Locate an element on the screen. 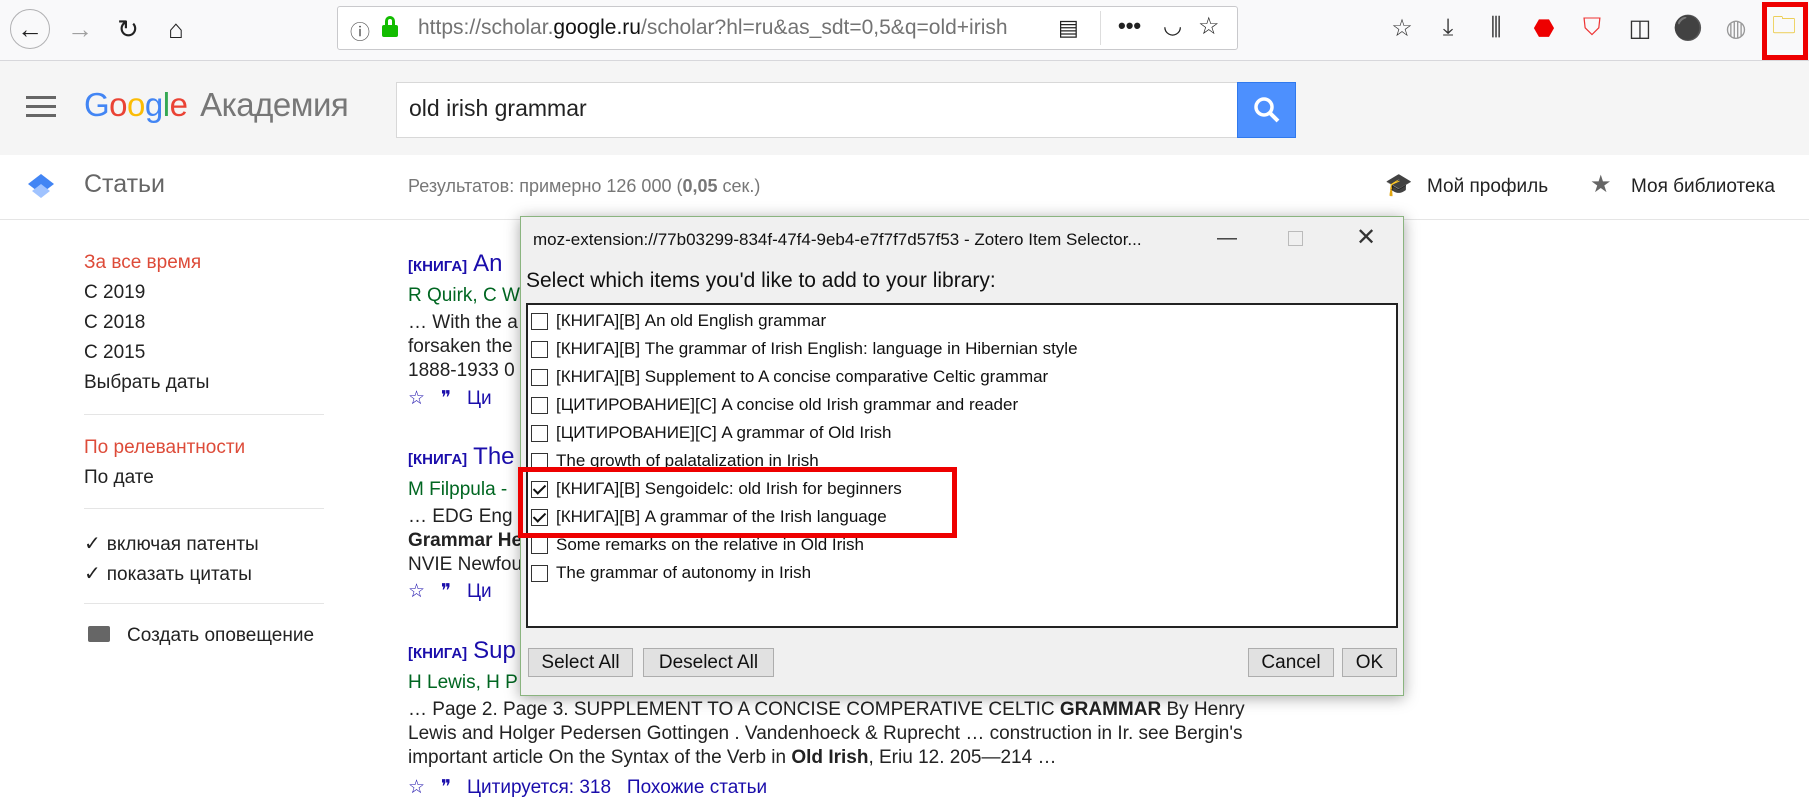 The width and height of the screenshot is (1809, 811). item-label: [КНИГА][B] An old English grammar is located at coordinates (691, 320).